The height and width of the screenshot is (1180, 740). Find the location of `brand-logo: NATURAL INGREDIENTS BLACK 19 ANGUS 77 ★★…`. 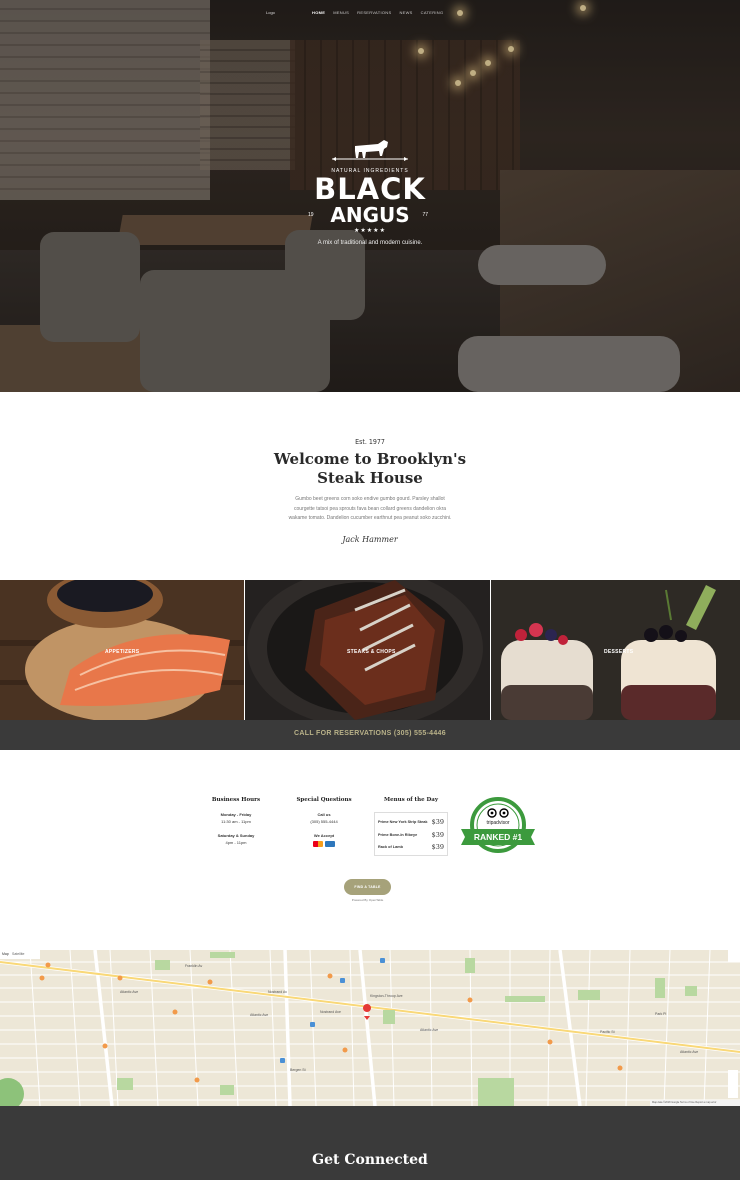

brand-logo: NATURAL INGREDIENTS BLACK 19 ANGUS 77 ★★… is located at coordinates (370, 191).